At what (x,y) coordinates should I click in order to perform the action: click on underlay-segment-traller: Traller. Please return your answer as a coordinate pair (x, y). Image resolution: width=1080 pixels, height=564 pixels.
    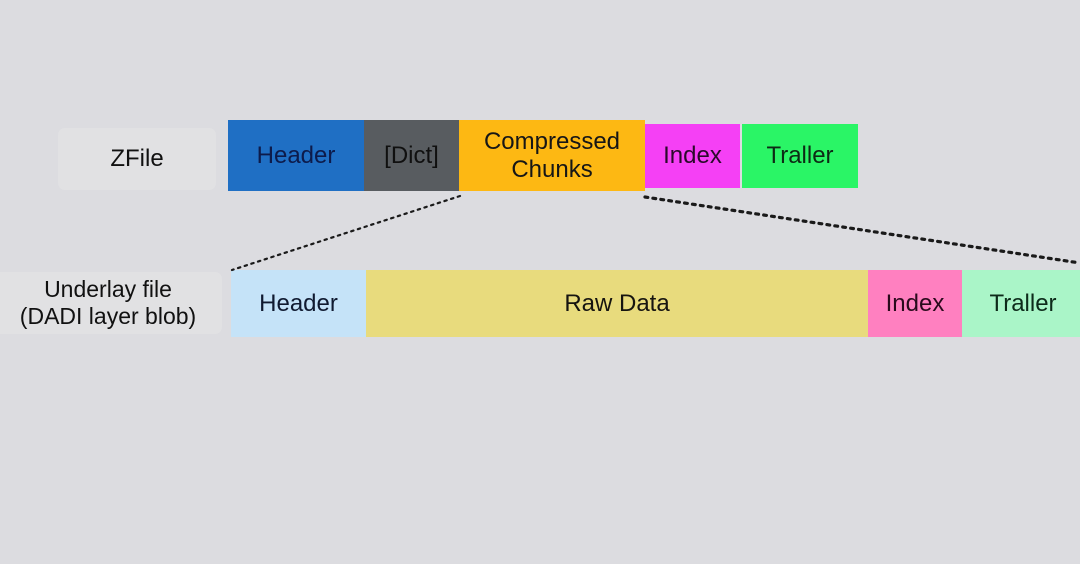
    Looking at the image, I should click on (1021, 303).